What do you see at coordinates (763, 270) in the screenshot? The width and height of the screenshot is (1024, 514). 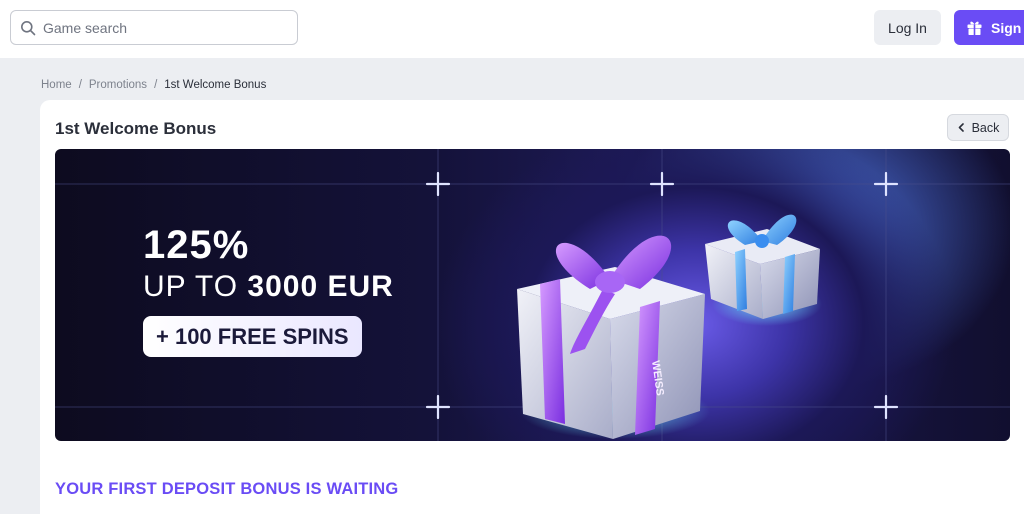 I see `small-gift-box` at bounding box center [763, 270].